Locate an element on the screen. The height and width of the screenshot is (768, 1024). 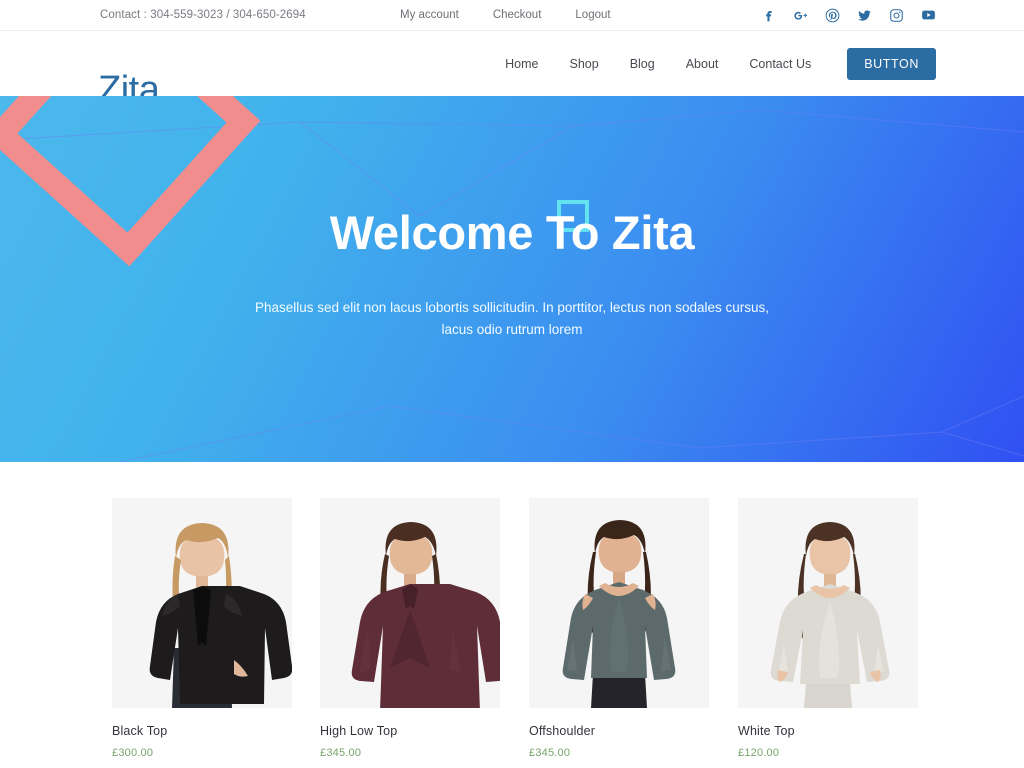
product-card: White Top £120.00 is located at coordinates (828, 628).